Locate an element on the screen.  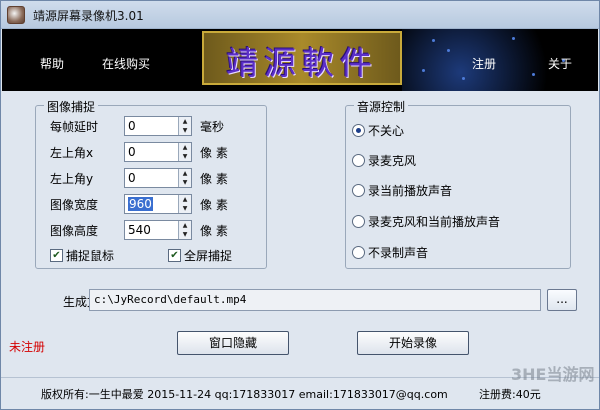
frame-delay-unit: 毫秒 is located at coordinates (212, 127).